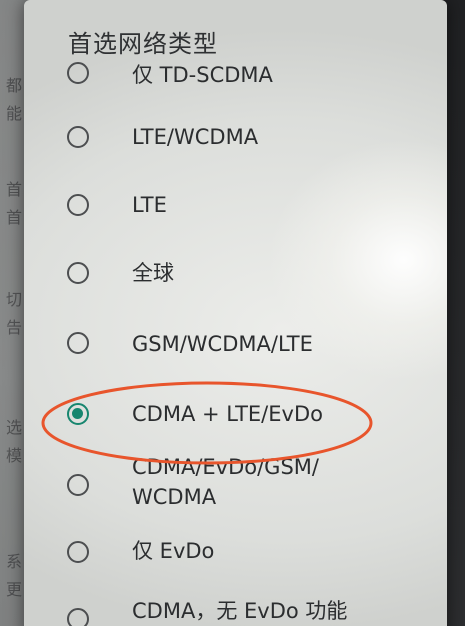 The image size is (465, 626). What do you see at coordinates (14, 113) in the screenshot?
I see `background-text: 能` at bounding box center [14, 113].